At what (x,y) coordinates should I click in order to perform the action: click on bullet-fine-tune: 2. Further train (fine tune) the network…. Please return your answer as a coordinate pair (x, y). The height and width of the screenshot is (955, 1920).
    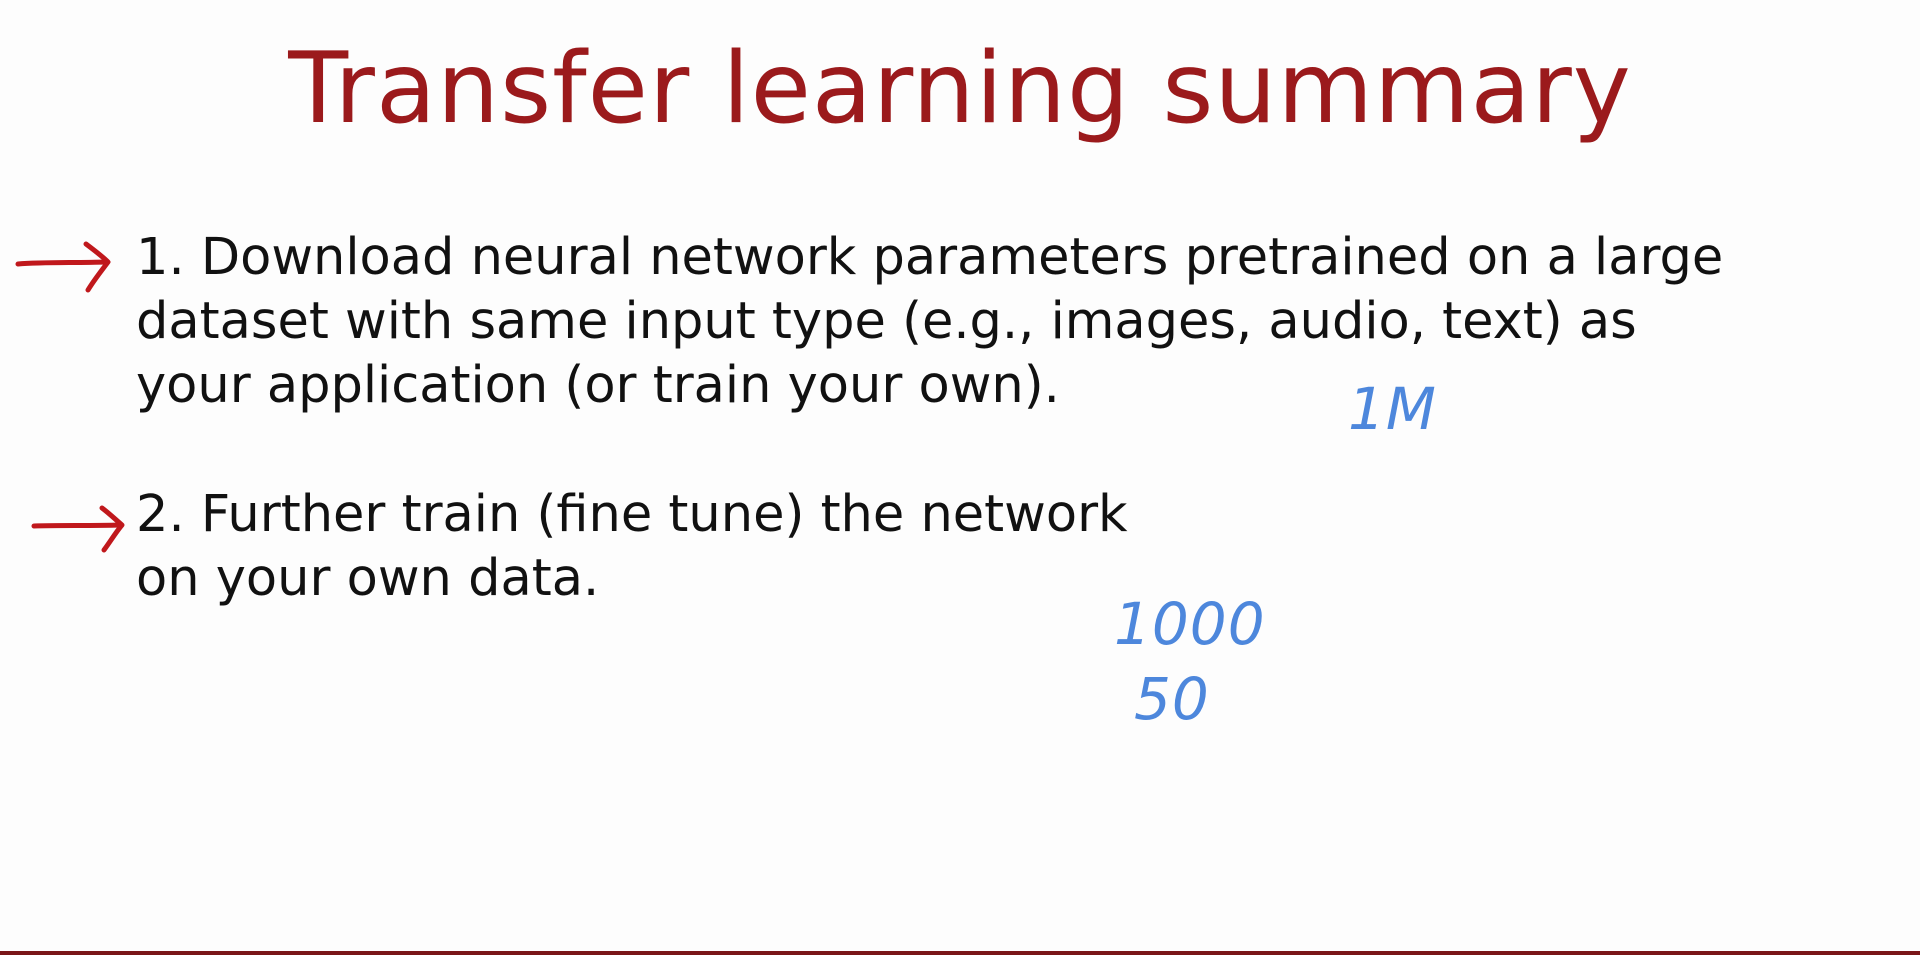
    Looking at the image, I should click on (632, 546).